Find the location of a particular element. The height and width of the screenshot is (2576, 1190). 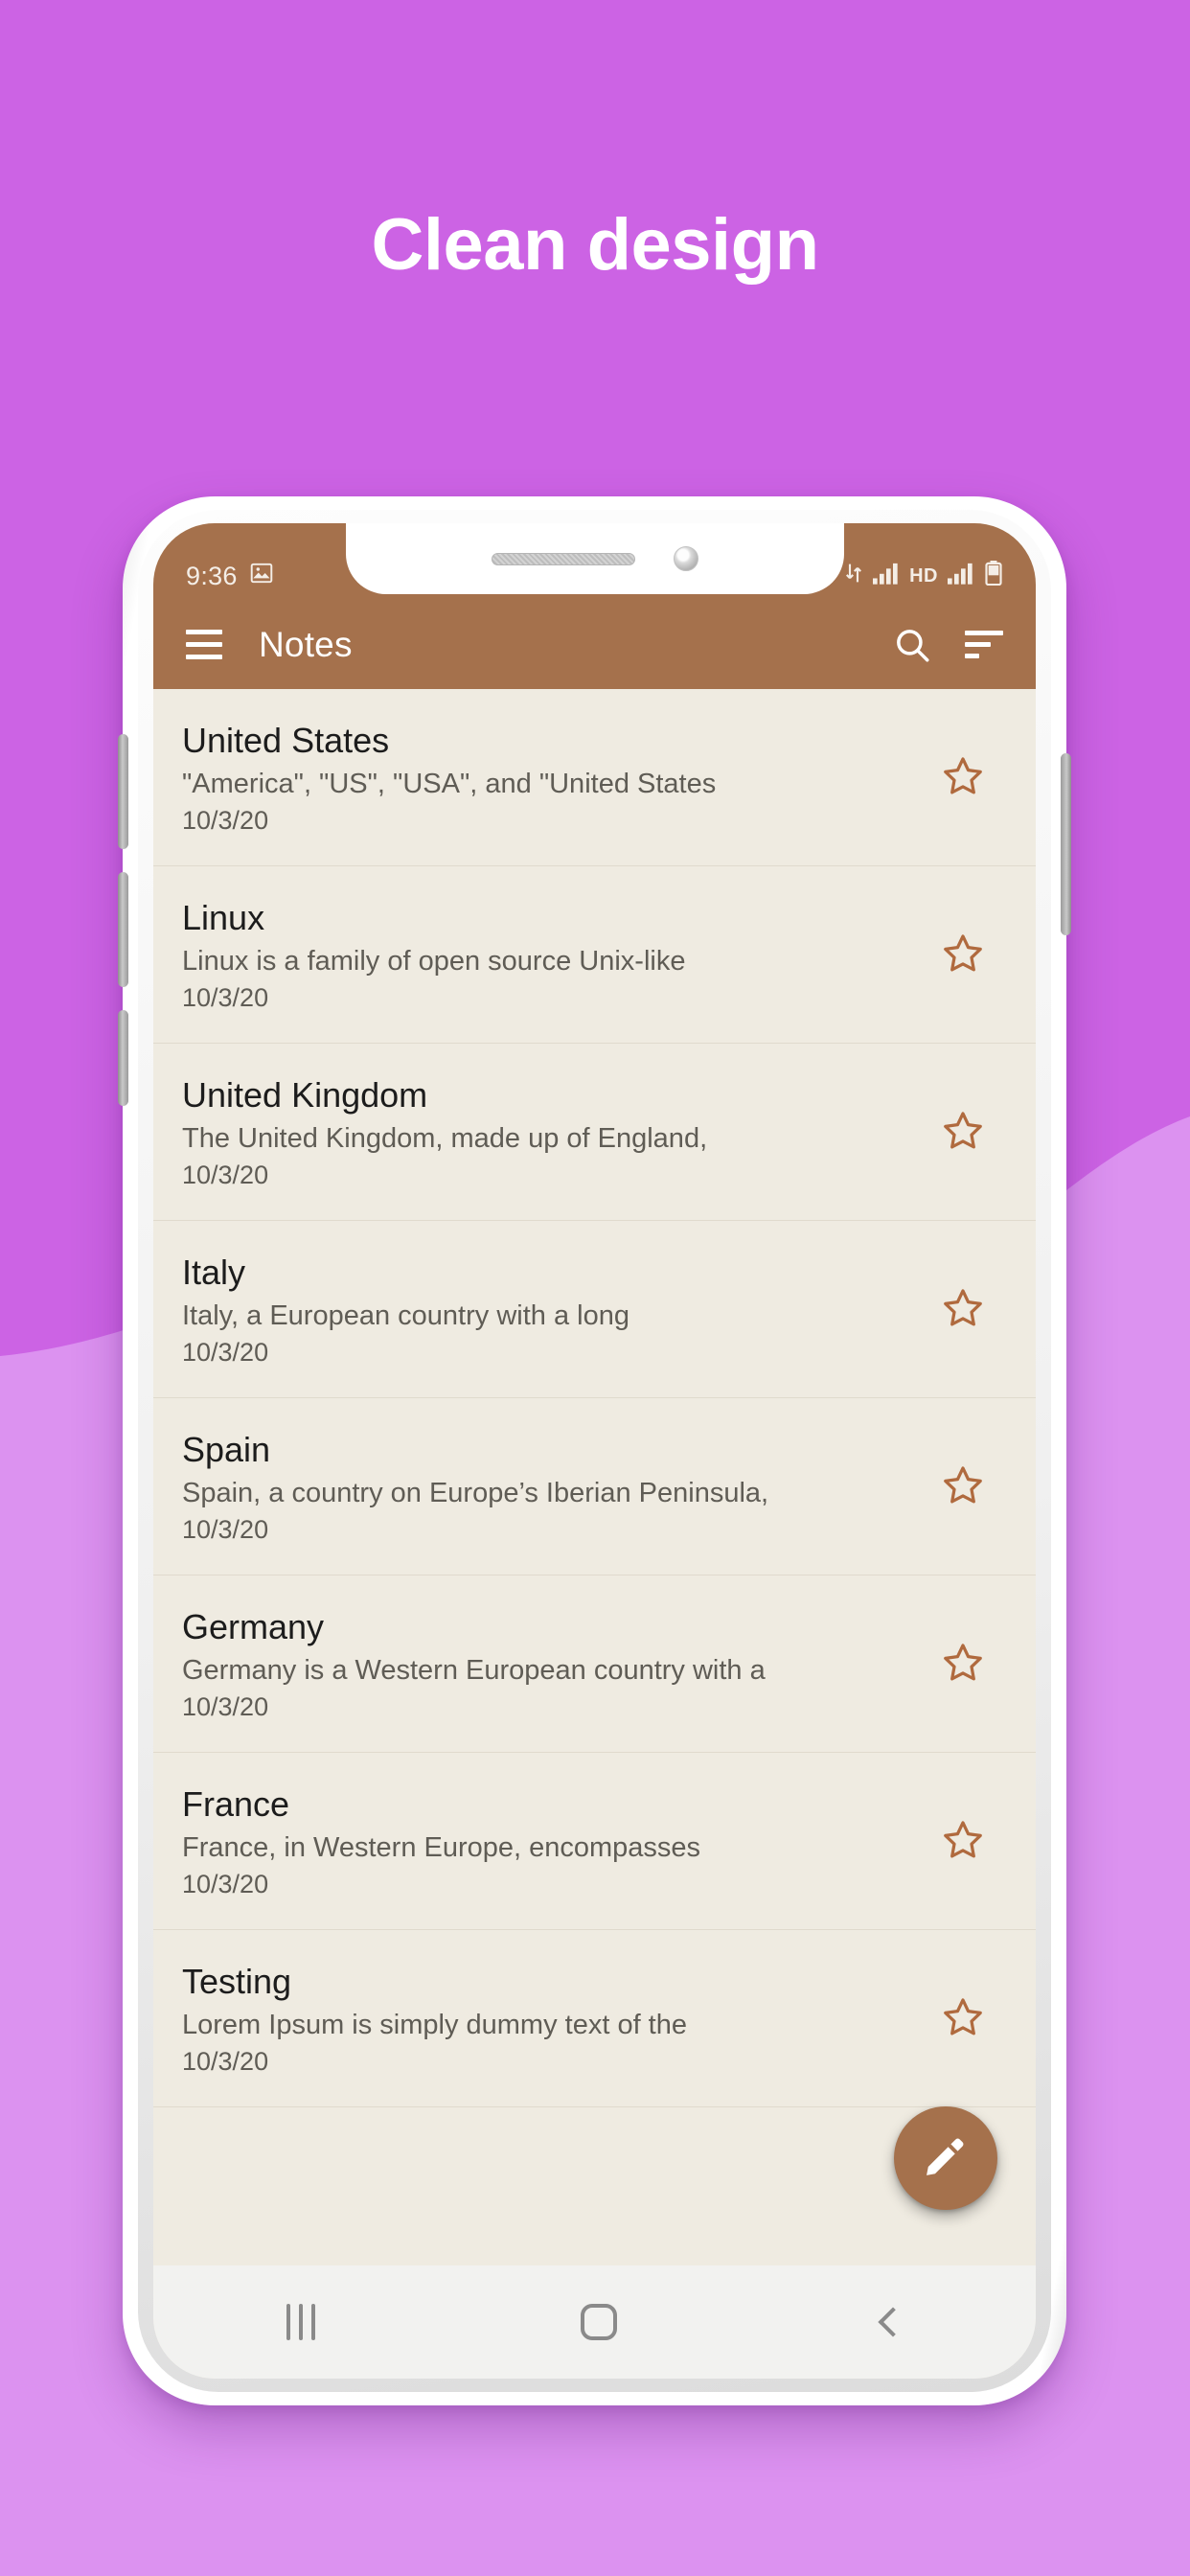

data-transfer-icon is located at coordinates (854, 576).